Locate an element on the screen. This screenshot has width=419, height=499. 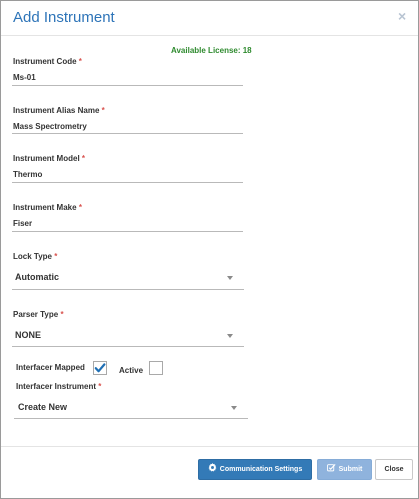
instrument-model-label: Instrument Model * is located at coordinates (49, 158).